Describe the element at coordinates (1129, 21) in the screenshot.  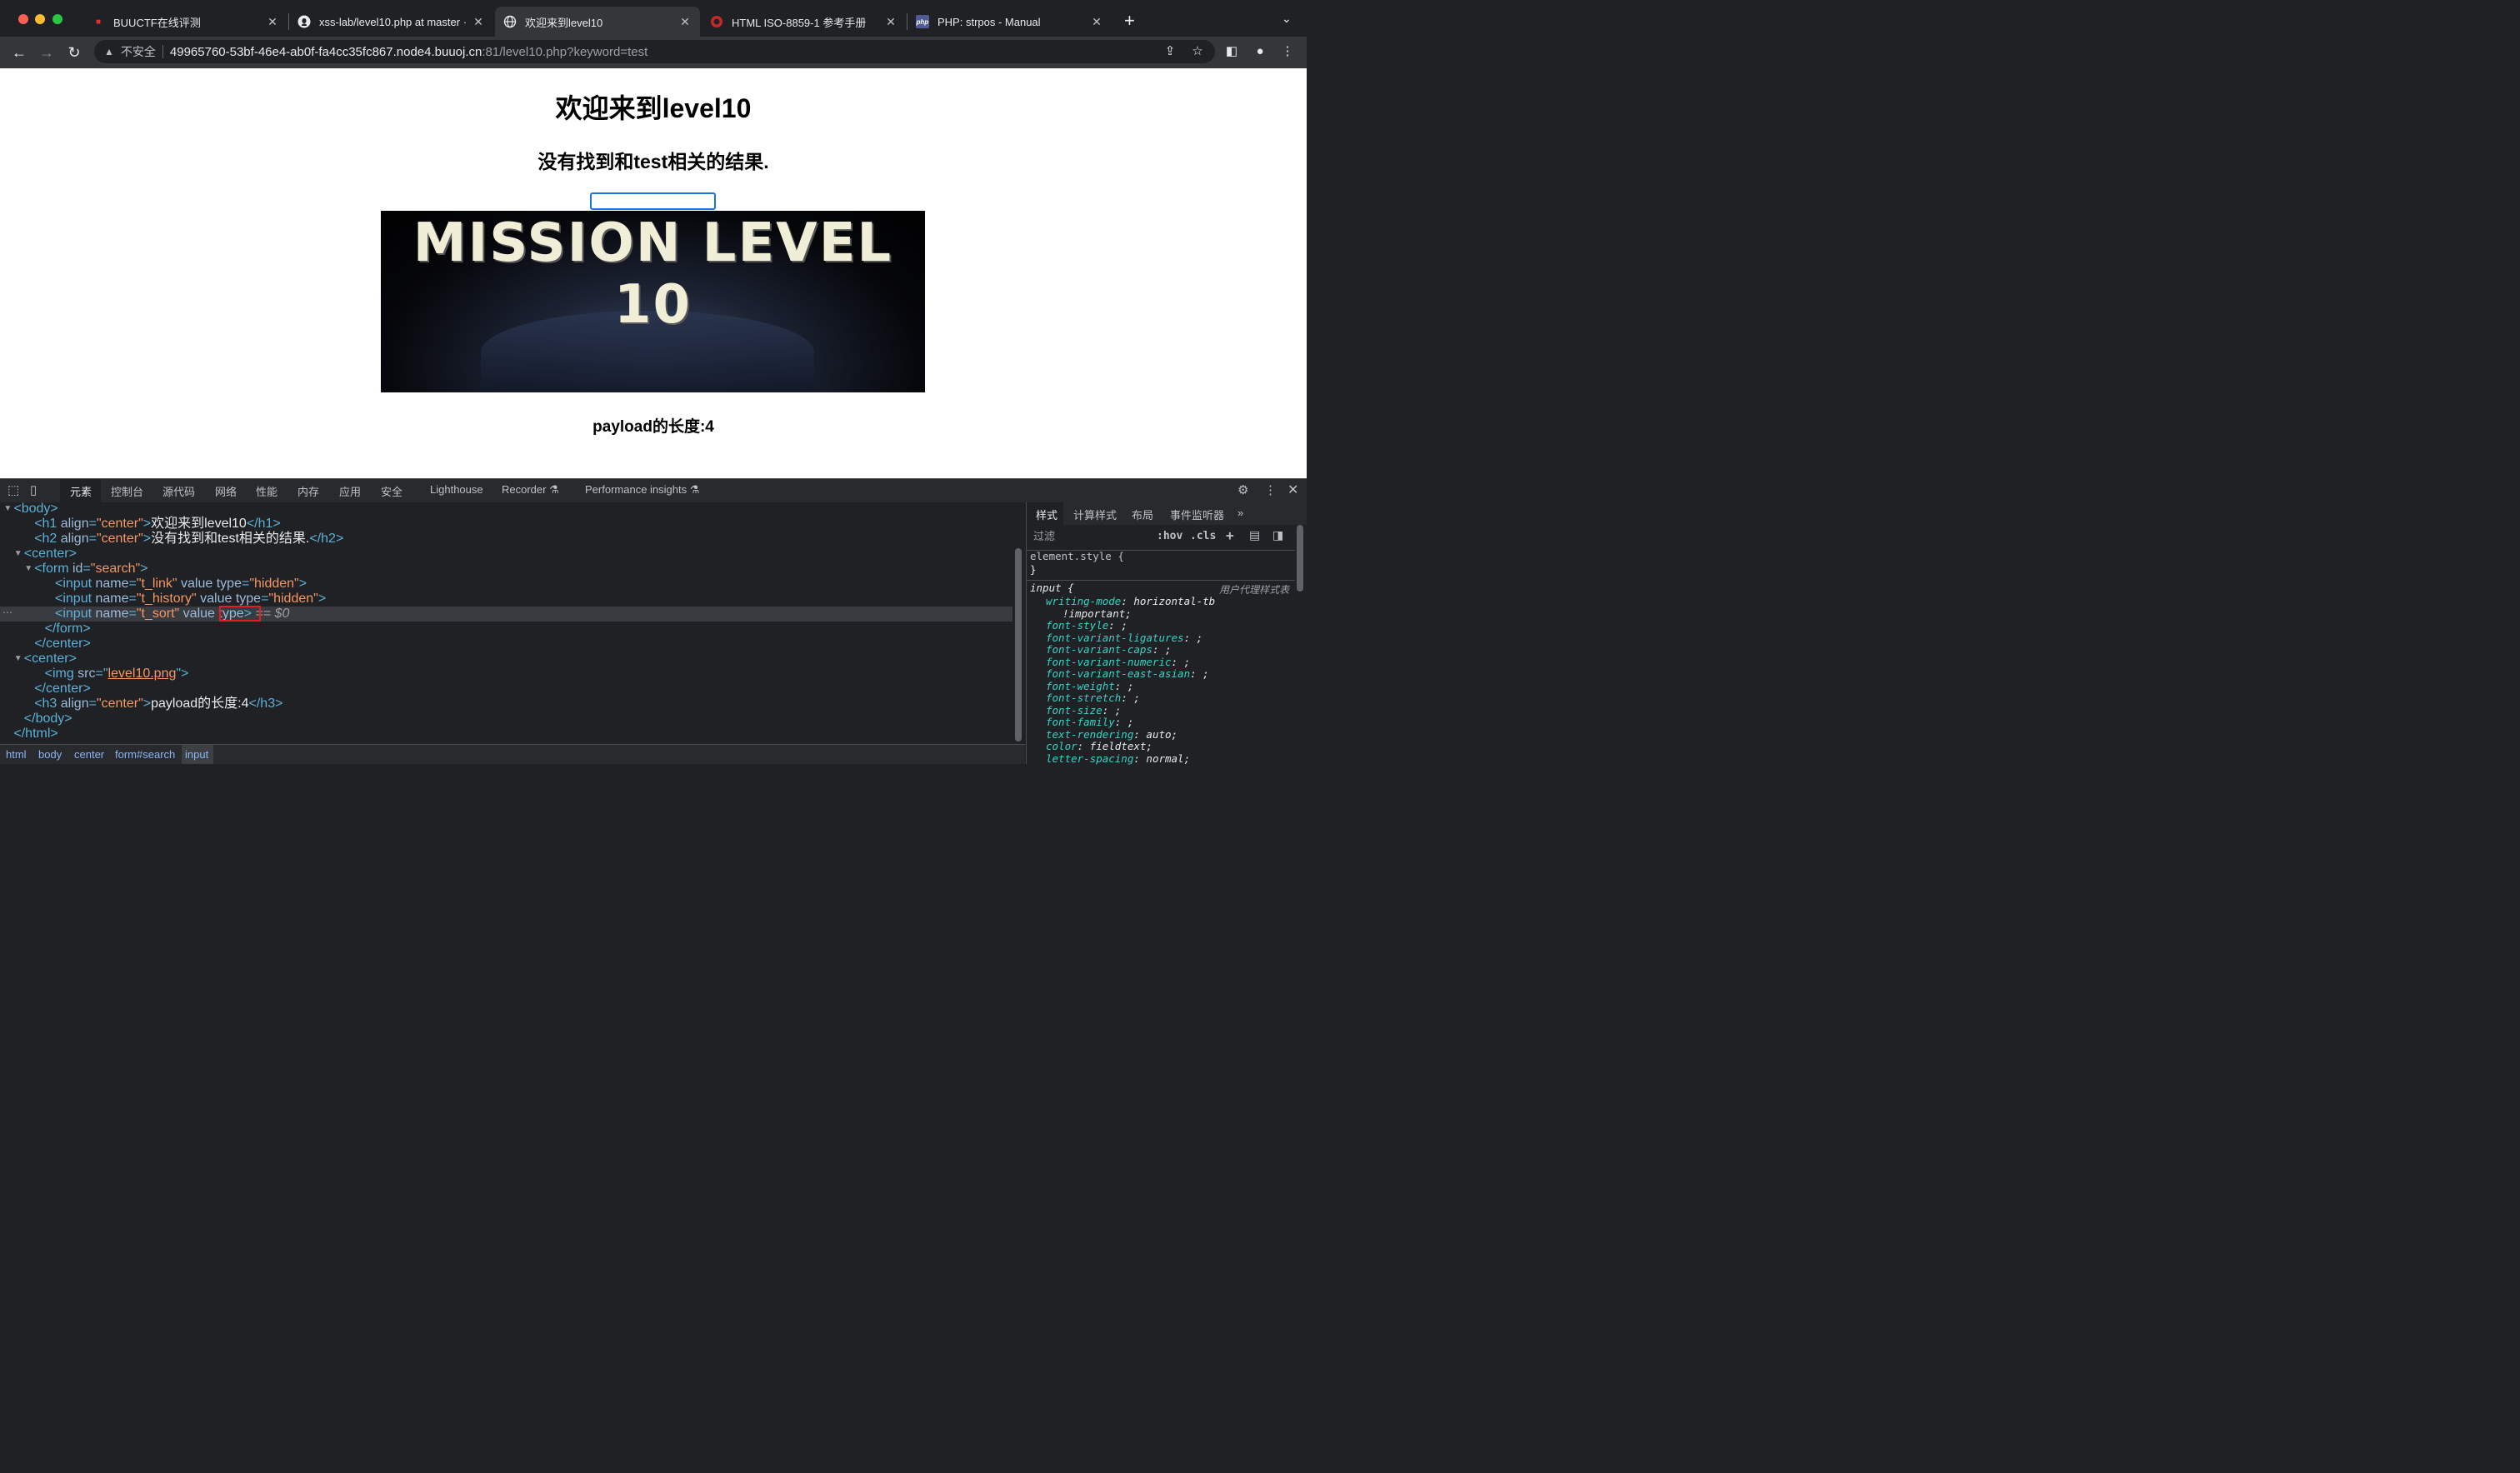
I see `new-tab-button: +` at that location.